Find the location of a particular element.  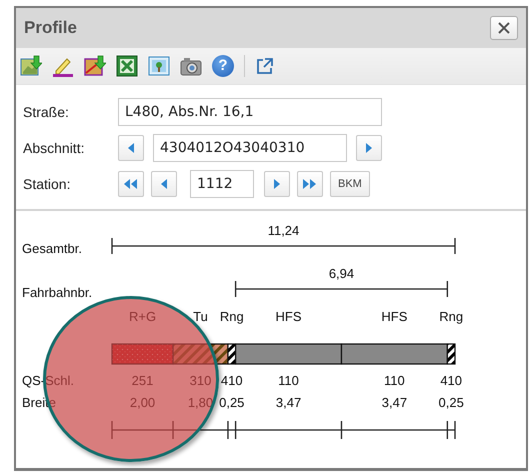

segment-width: 2,00 is located at coordinates (143, 402).